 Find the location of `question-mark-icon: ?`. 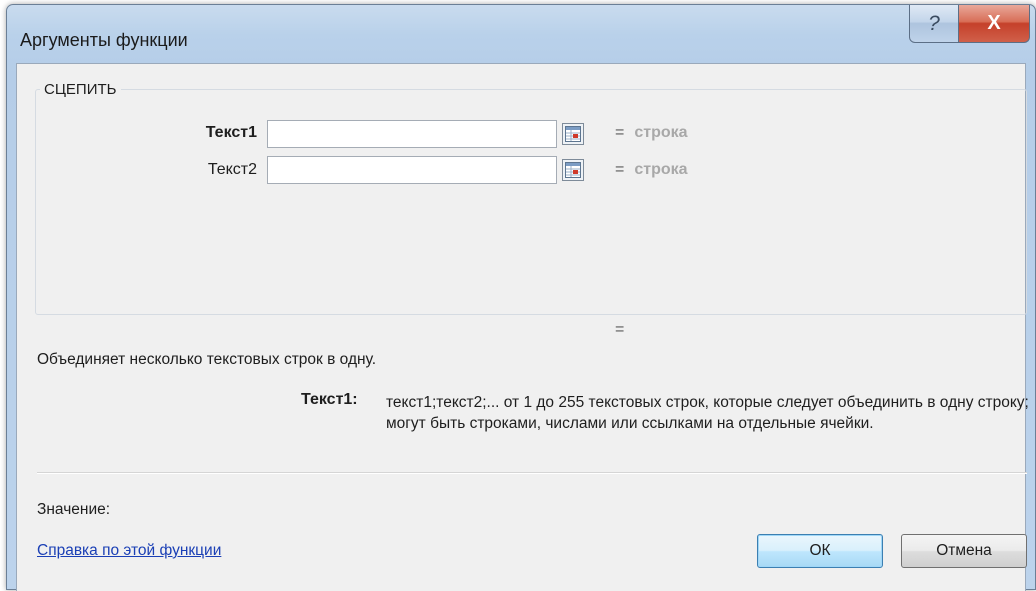

question-mark-icon: ? is located at coordinates (934, 23).